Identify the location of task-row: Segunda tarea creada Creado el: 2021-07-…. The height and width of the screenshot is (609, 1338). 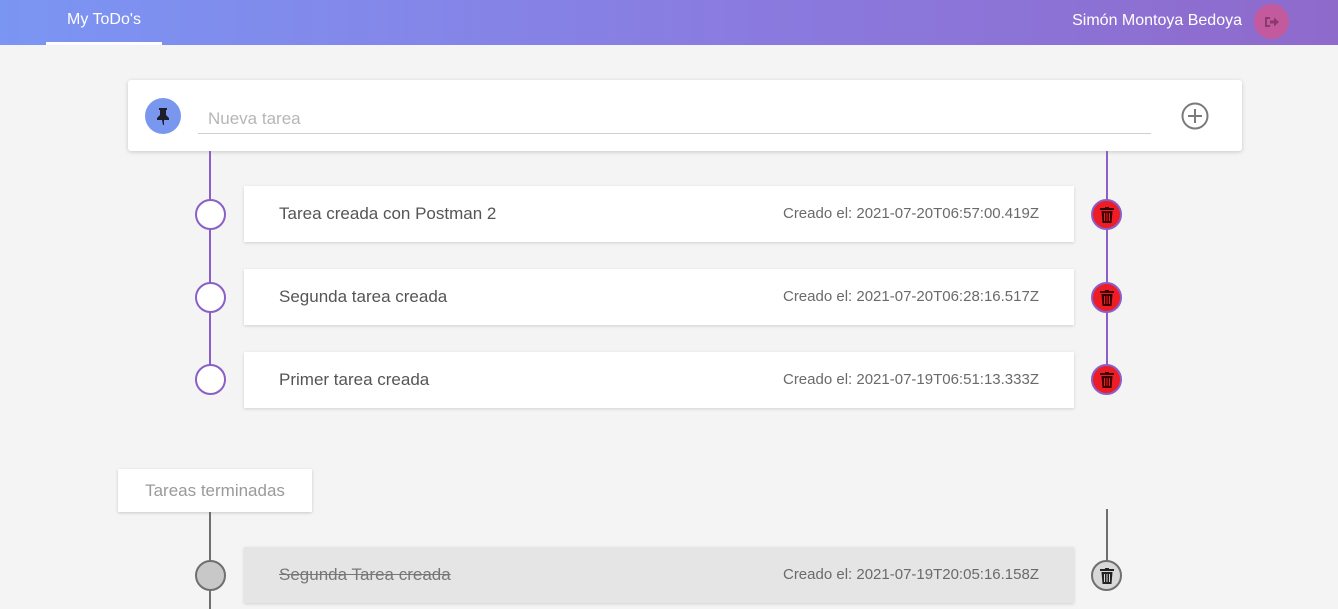
(659, 297).